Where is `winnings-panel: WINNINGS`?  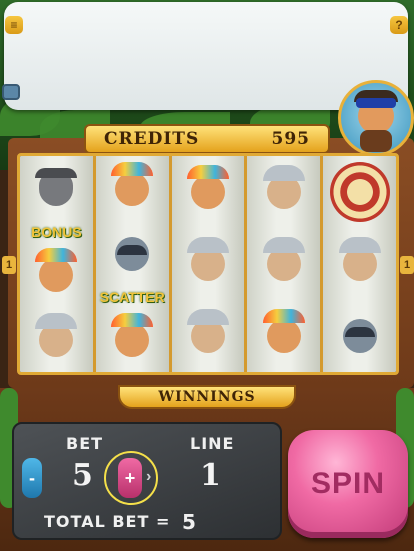 winnings-panel: WINNINGS is located at coordinates (207, 397).